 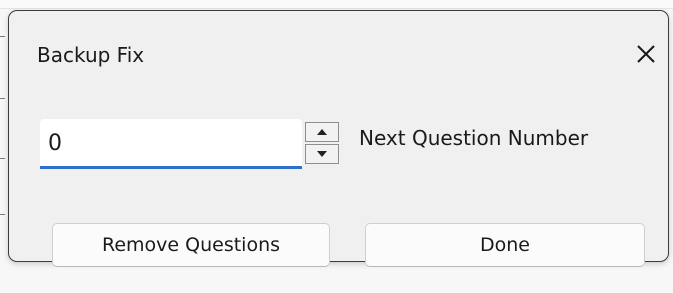 I want to click on background-window-edge, so click(x=336, y=4).